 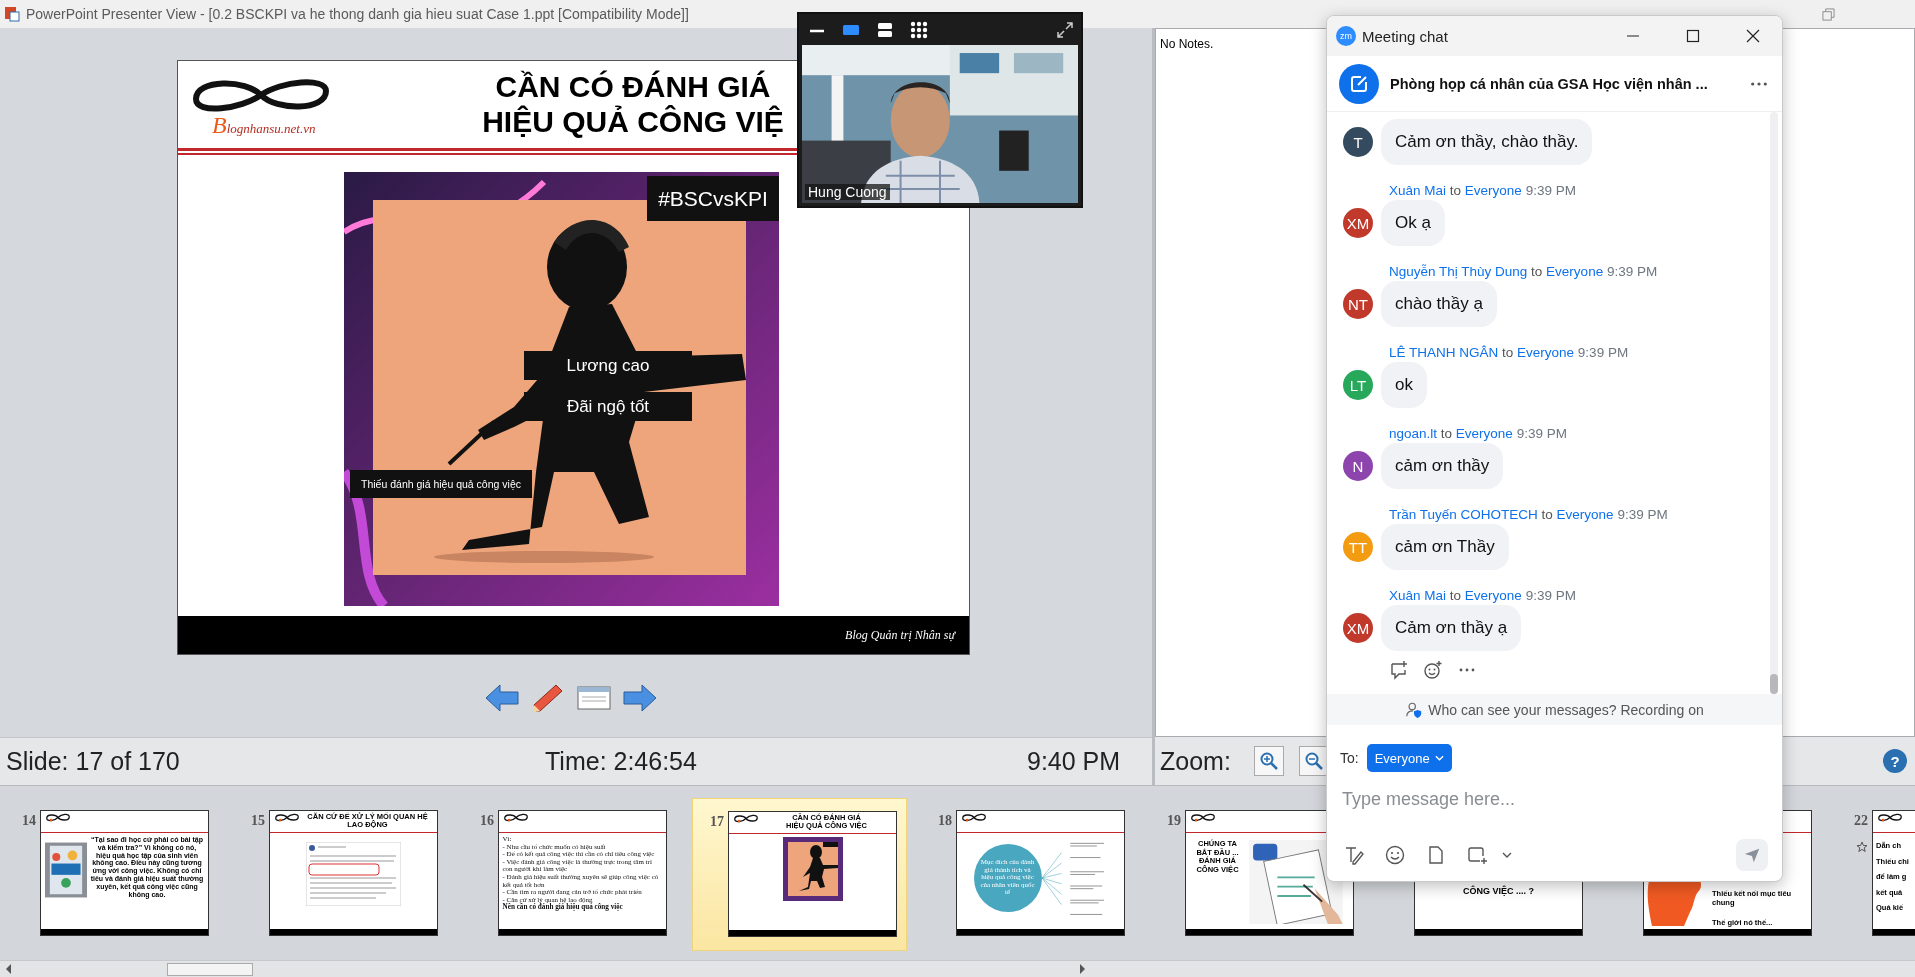 I want to click on slide-number: 18, so click(x=945, y=820).